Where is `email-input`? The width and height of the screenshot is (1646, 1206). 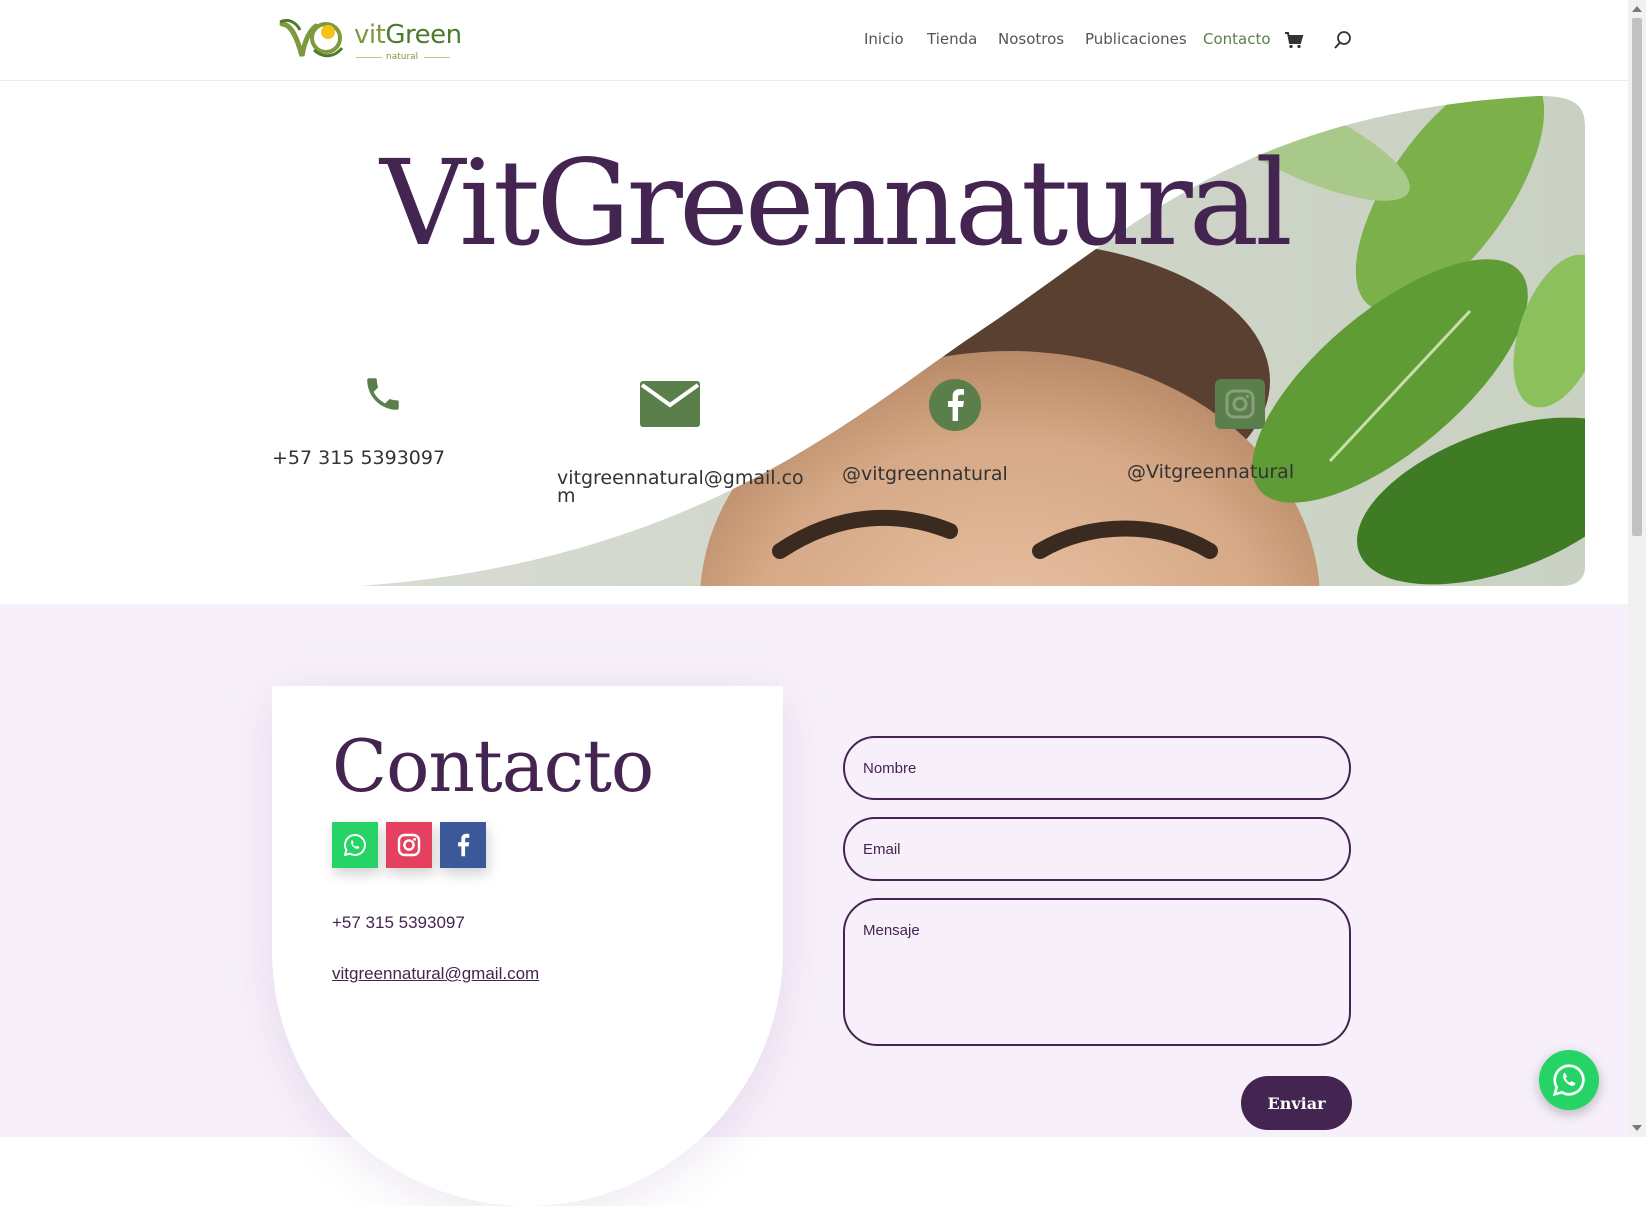 email-input is located at coordinates (1097, 849).